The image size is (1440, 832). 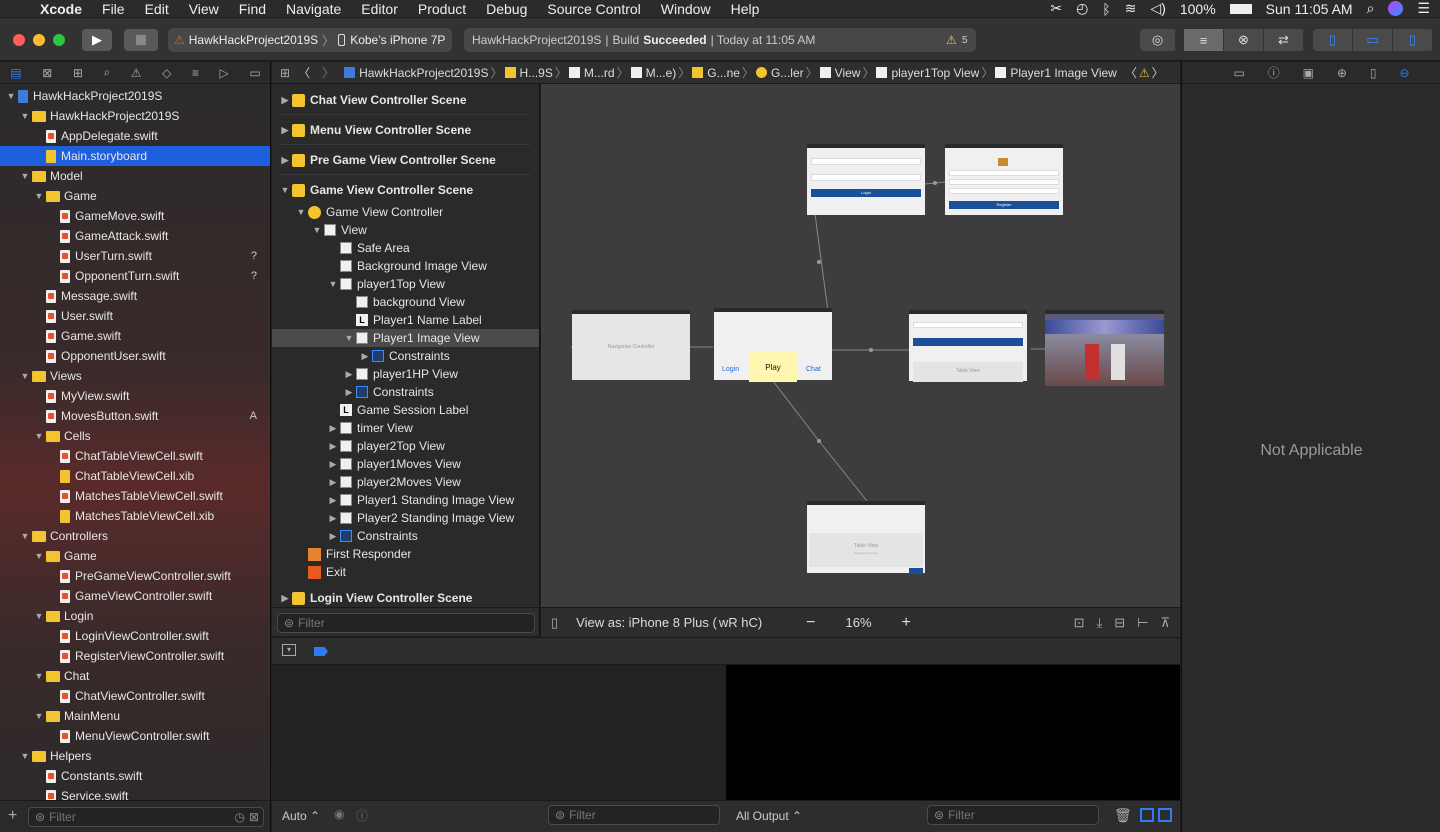 I want to click on volume-icon: ◁), so click(x=1157, y=8).